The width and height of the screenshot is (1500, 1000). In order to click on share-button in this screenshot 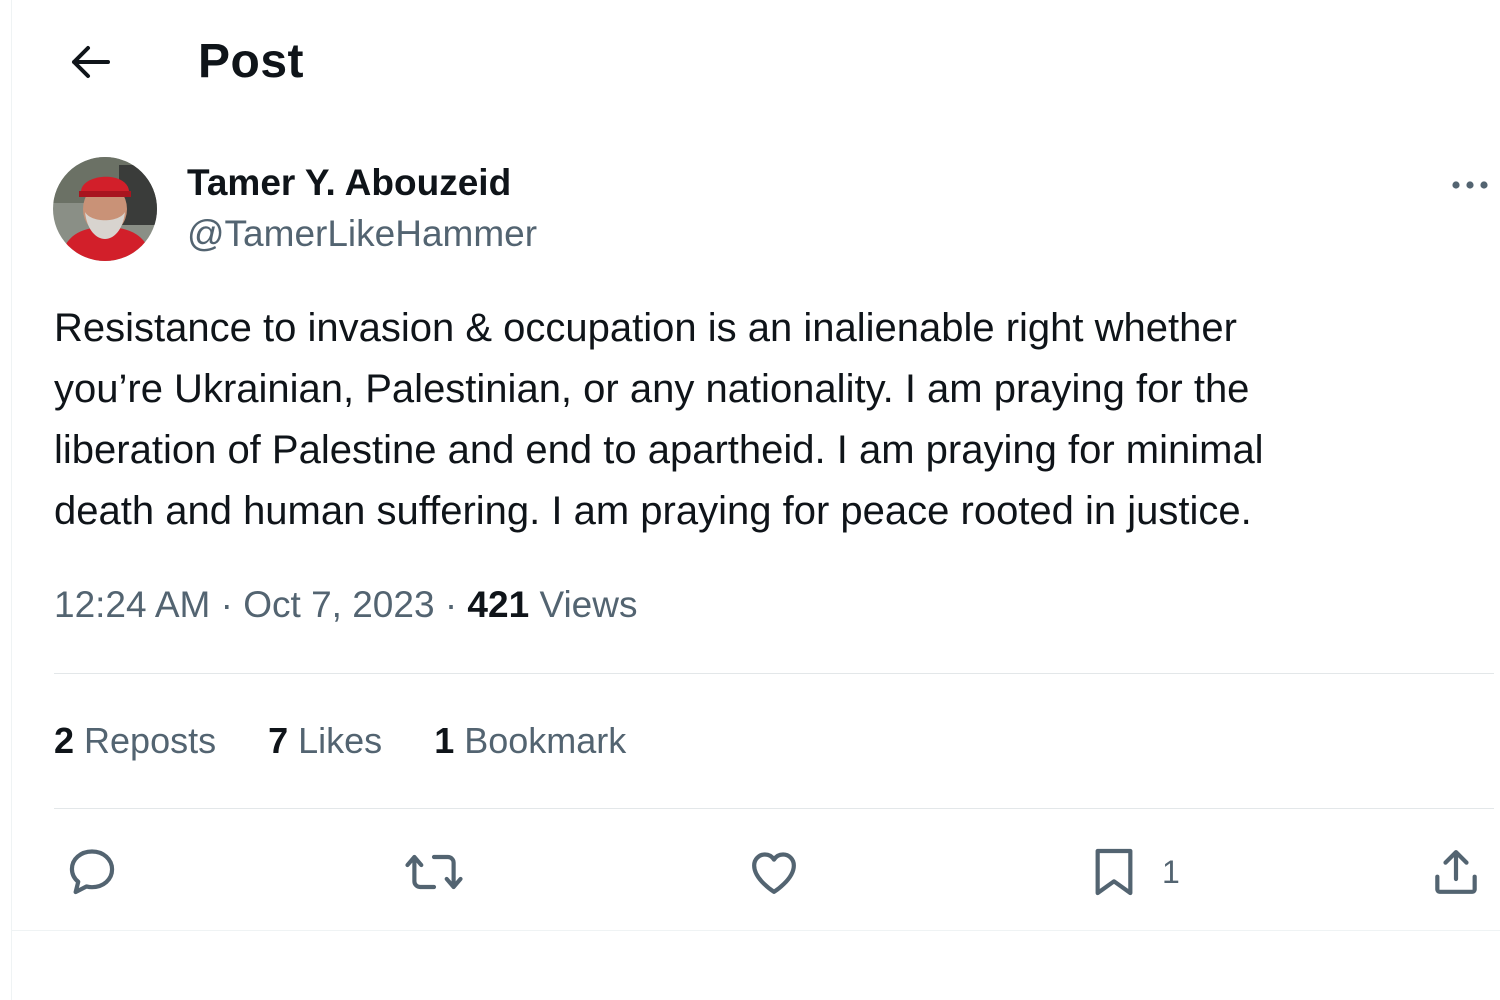, I will do `click(1456, 872)`.